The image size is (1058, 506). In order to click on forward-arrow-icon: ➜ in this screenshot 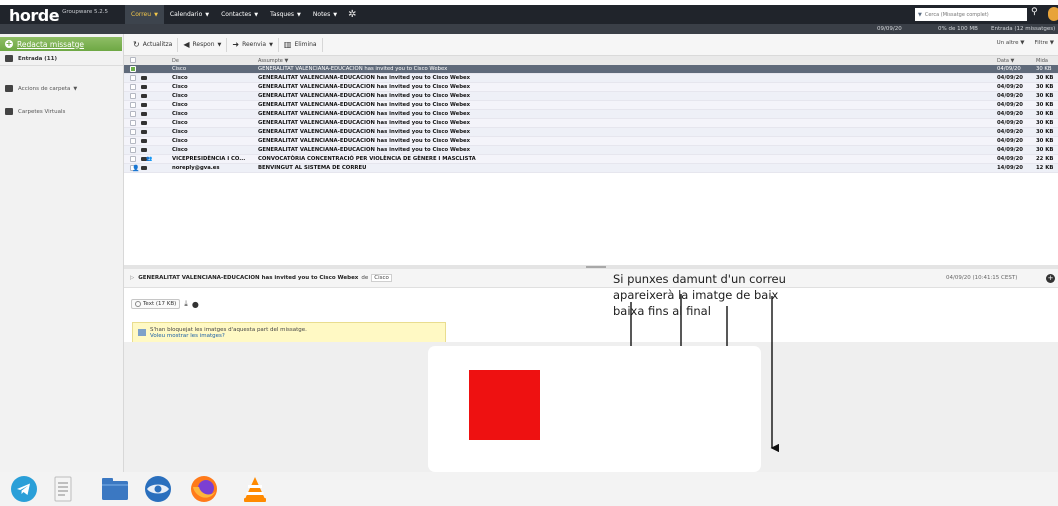, I will do `click(236, 44)`.